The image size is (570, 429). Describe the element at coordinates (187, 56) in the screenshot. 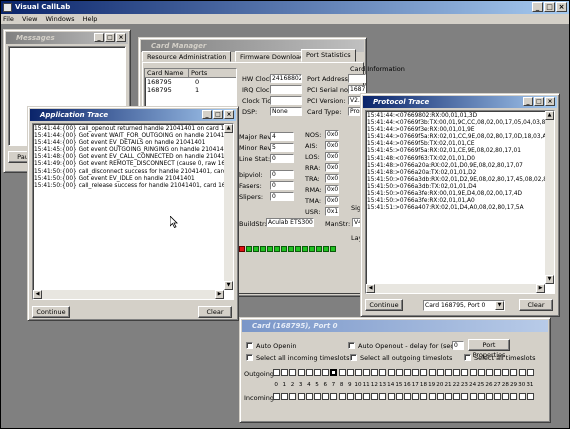

I see `tab-resource-administration: Resource Administration` at that location.